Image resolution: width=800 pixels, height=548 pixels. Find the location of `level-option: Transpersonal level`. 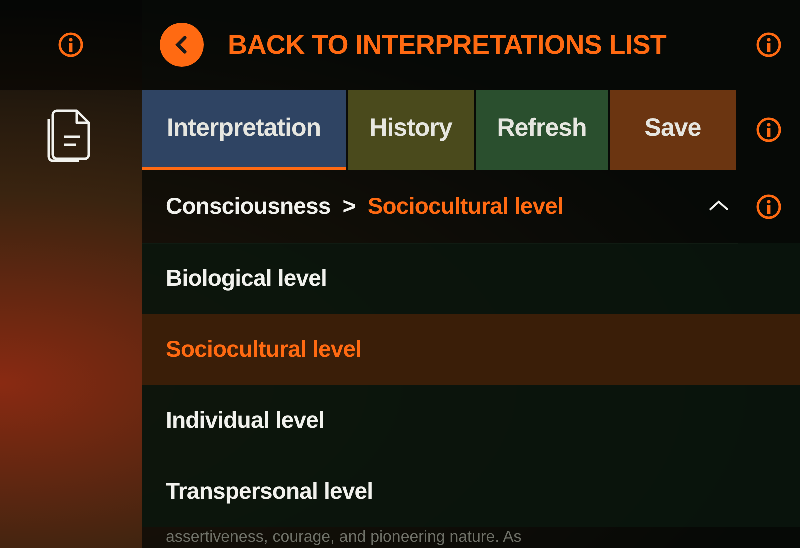

level-option: Transpersonal level is located at coordinates (471, 491).